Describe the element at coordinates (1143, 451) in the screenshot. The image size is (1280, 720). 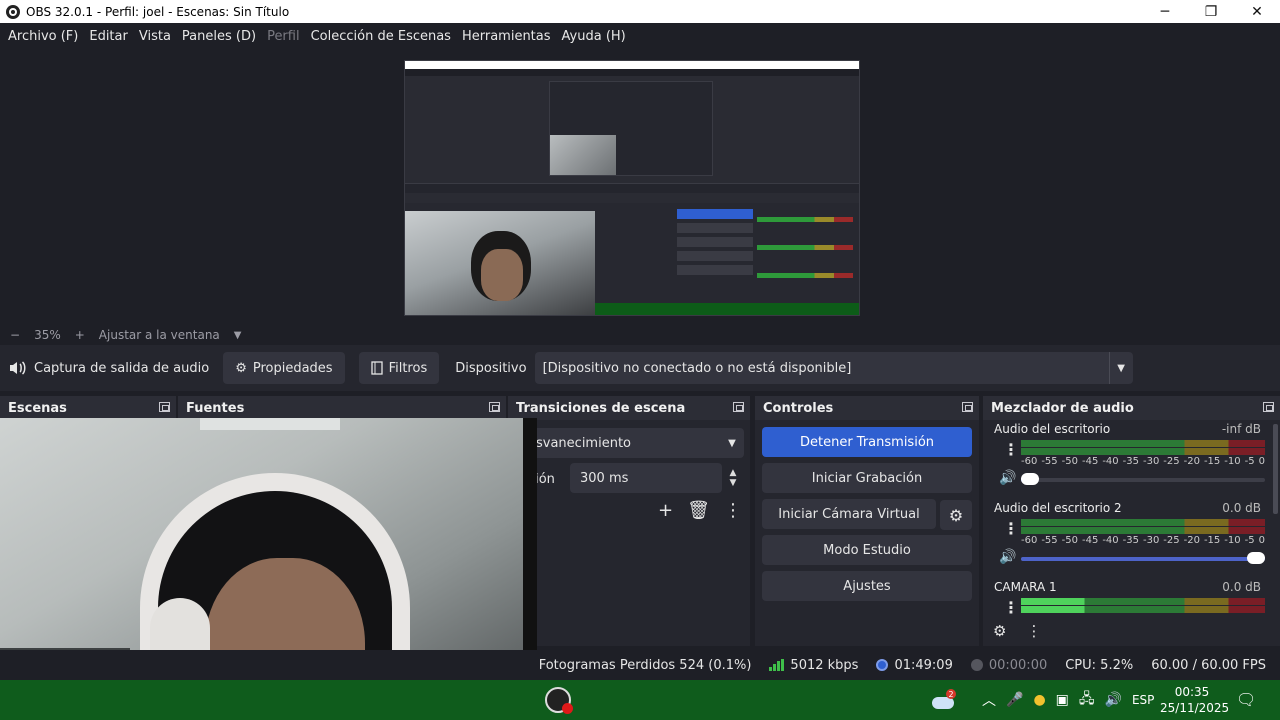
I see `channel-meter` at that location.